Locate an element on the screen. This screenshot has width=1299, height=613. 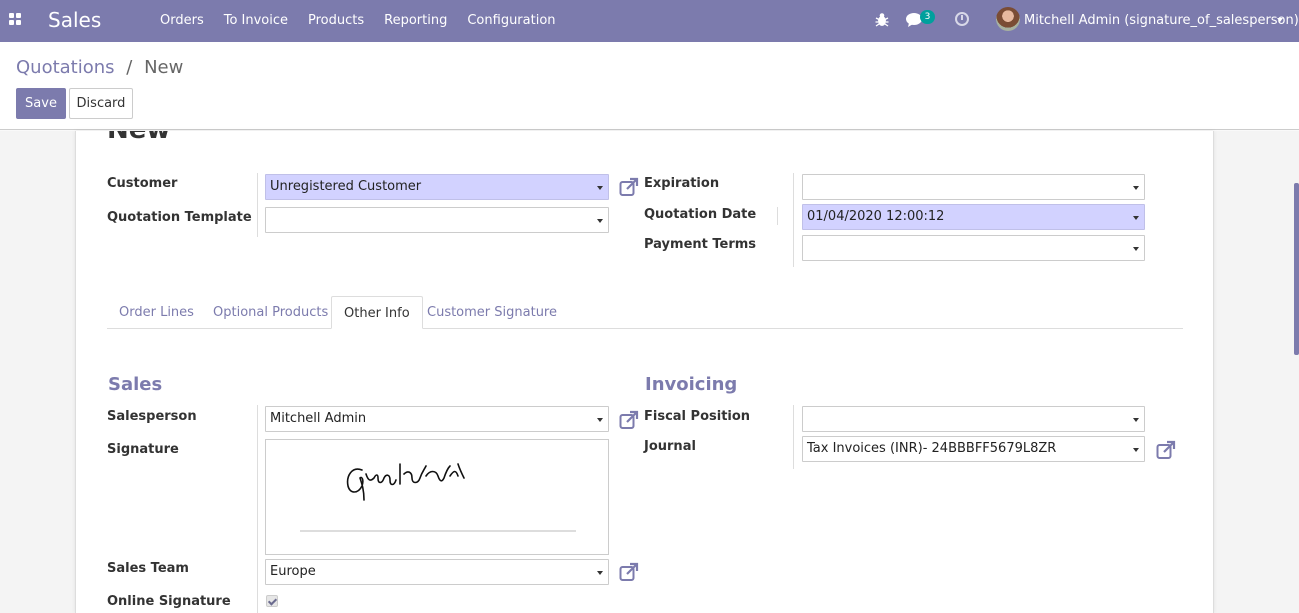
payment-terms-label: Payment Terms is located at coordinates (700, 244).